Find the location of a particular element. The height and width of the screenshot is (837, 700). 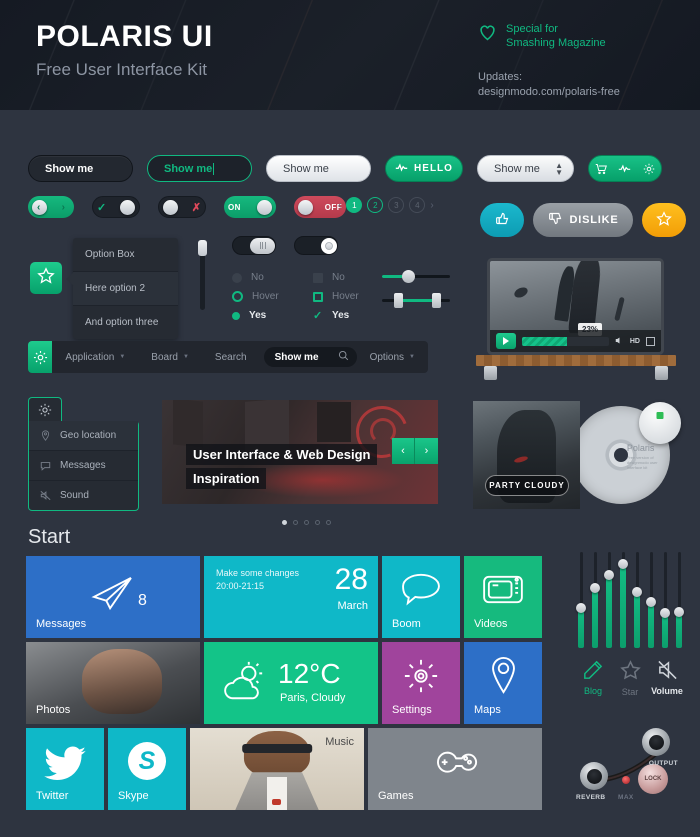

checkbox-row-yes: ✓ Yes is located at coordinates (336, 315).